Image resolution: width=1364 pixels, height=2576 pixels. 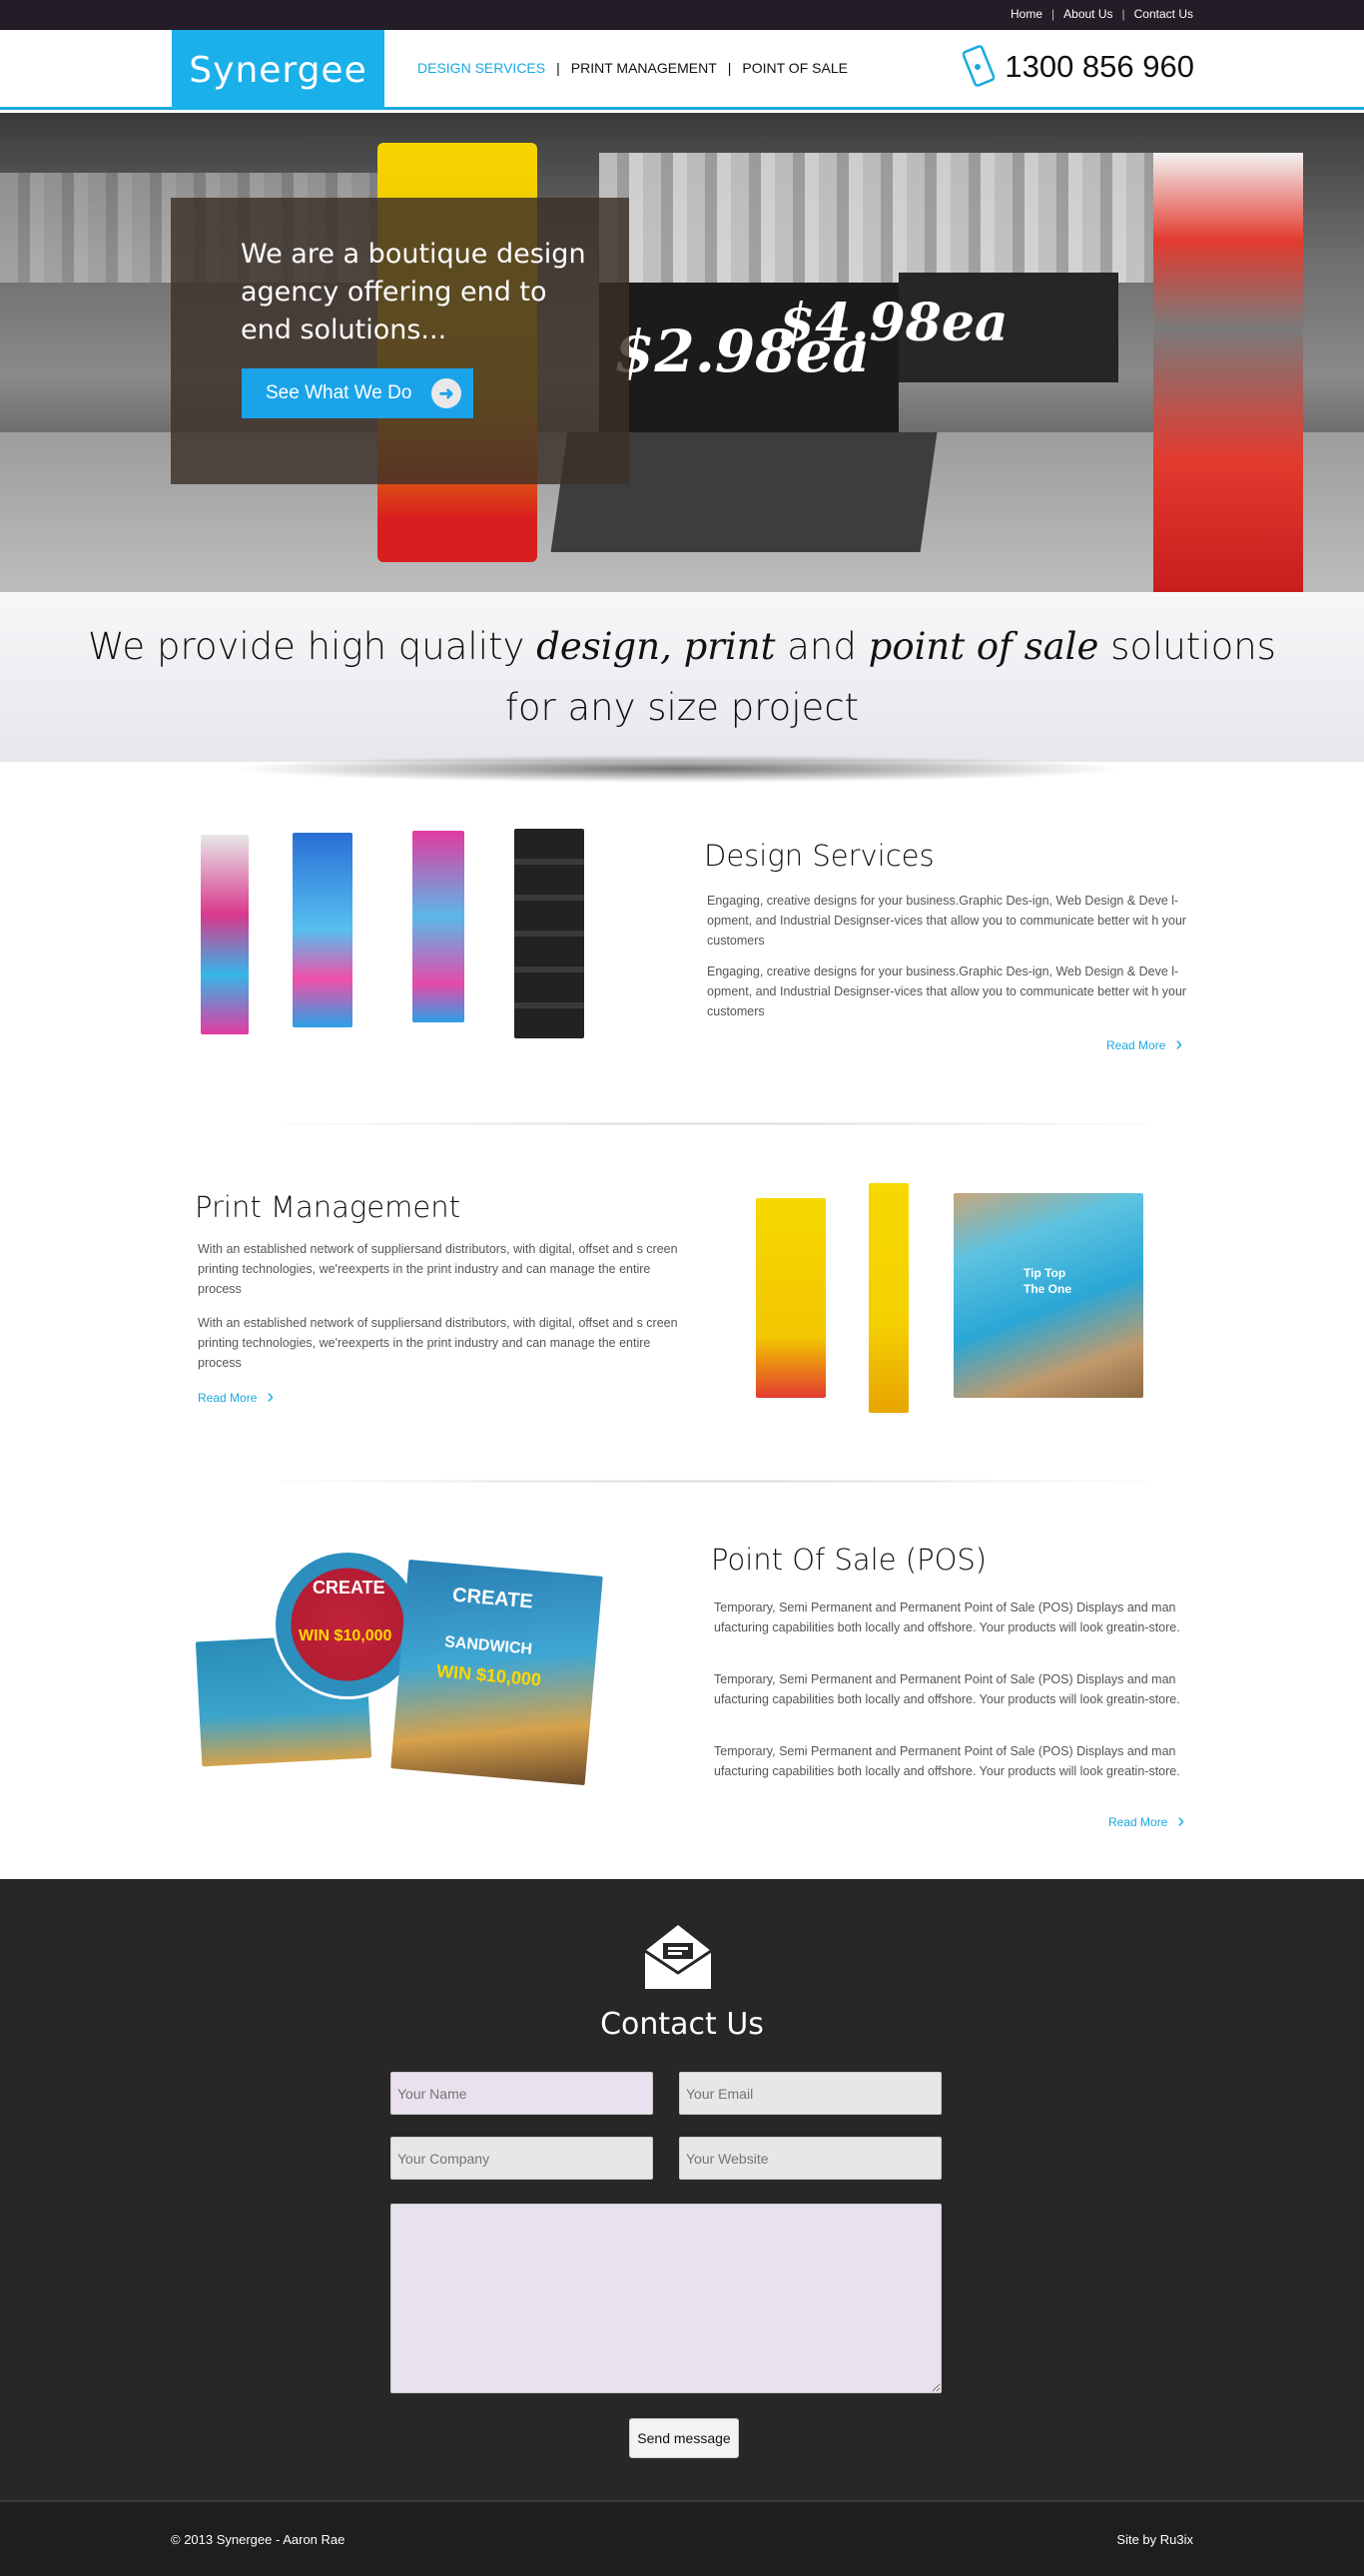 I want to click on print-management-image: Tip Top The One, so click(x=951, y=1298).